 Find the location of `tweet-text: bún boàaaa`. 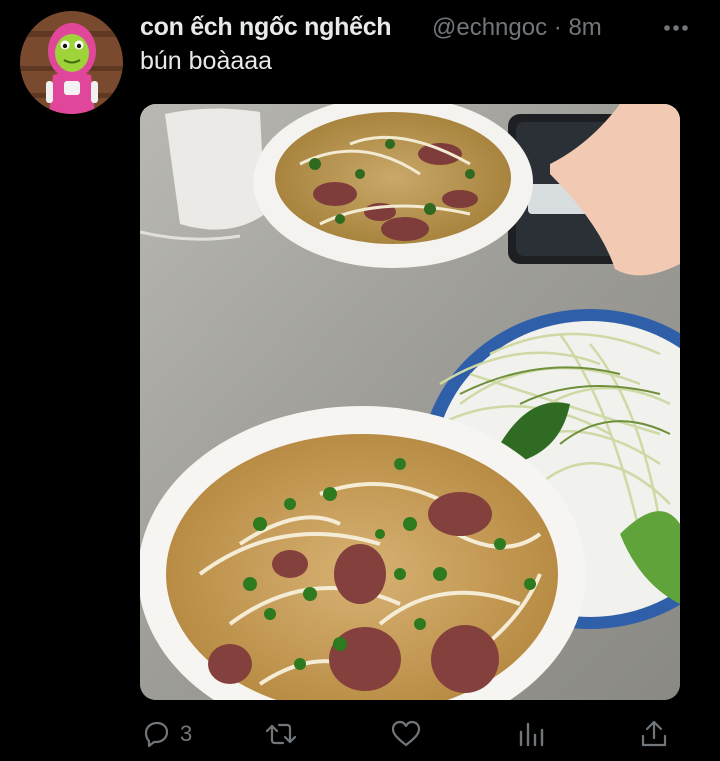

tweet-text: bún boàaaa is located at coordinates (206, 61).